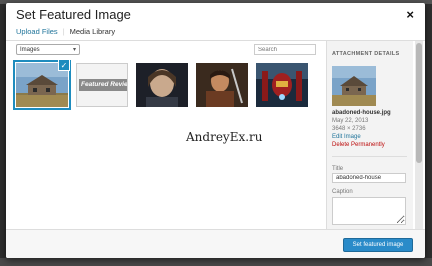 Image resolution: width=432 pixels, height=266 pixels. Describe the element at coordinates (342, 192) in the screenshot. I see `caption-label: Caption` at that location.